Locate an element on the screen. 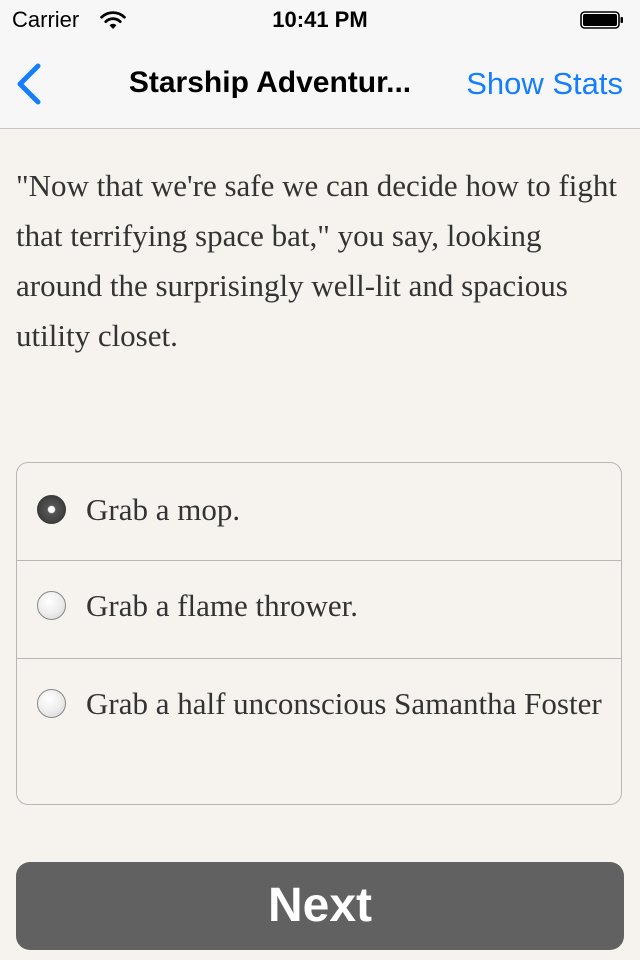 The height and width of the screenshot is (960, 640). choice-option-mop: Grab a mop. is located at coordinates (319, 512).